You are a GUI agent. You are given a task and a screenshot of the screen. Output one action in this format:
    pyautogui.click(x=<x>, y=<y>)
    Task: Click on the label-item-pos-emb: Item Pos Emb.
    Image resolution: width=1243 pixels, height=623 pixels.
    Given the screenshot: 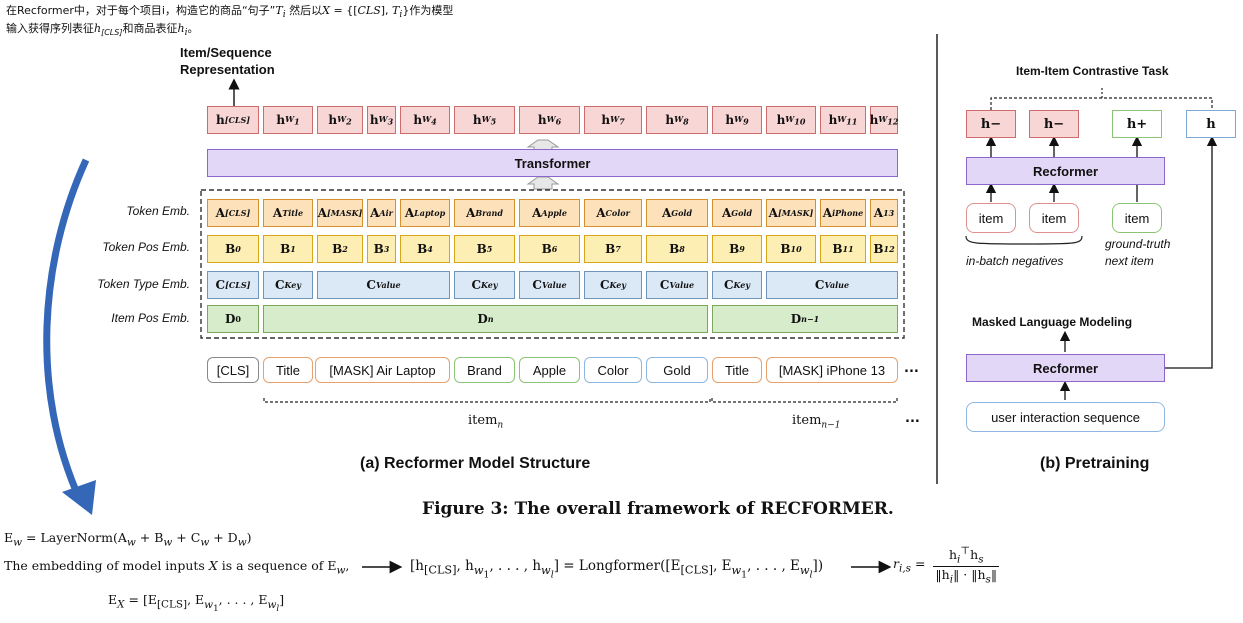 What is the action you would take?
    pyautogui.click(x=150, y=318)
    